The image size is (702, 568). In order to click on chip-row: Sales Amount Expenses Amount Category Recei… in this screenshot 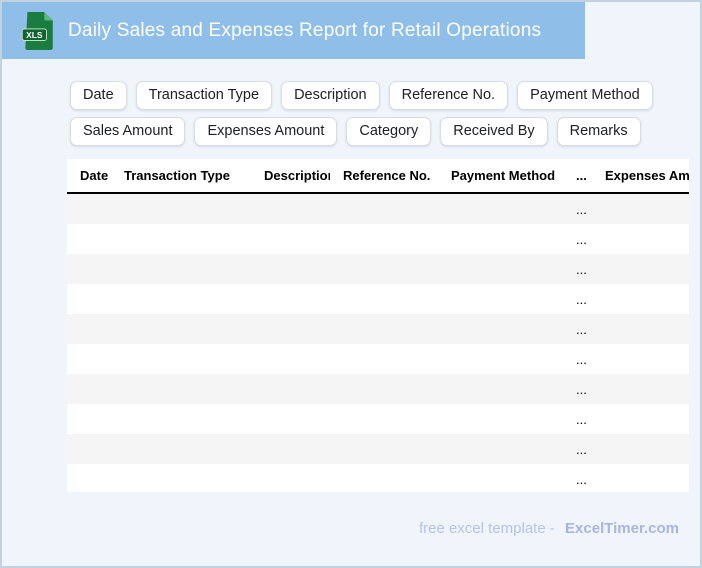, I will do `click(361, 131)`.